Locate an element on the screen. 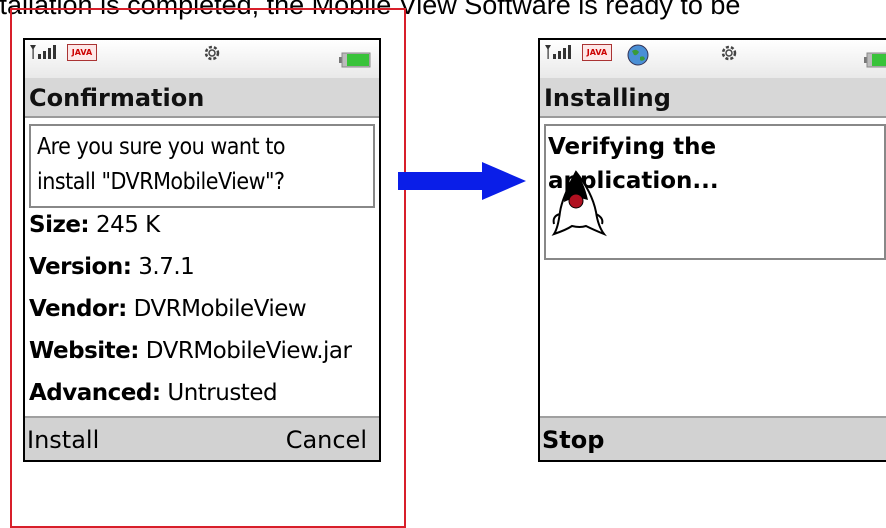 The width and height of the screenshot is (886, 528). stop-button: Stop is located at coordinates (573, 439).